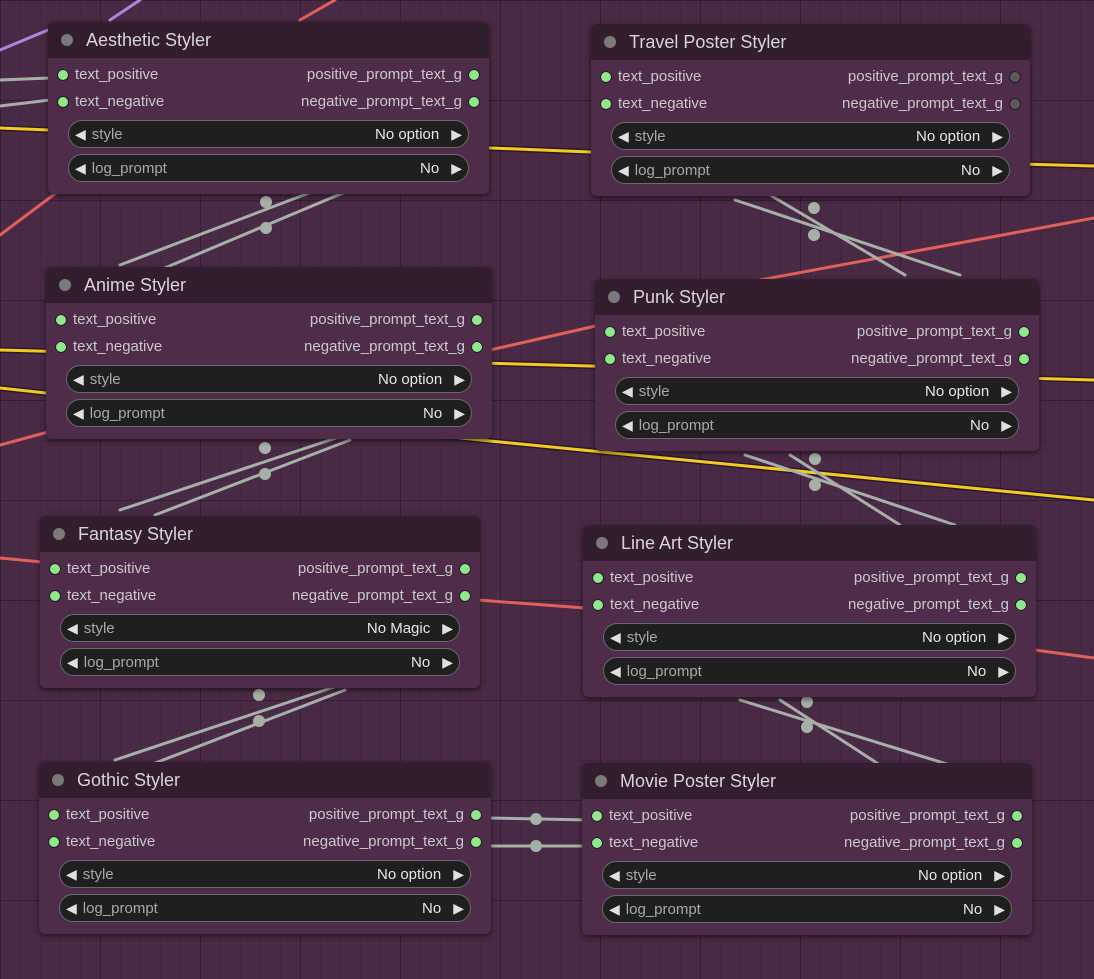 This screenshot has height=979, width=1094. What do you see at coordinates (809, 543) in the screenshot?
I see `node-header: Line Art Styler` at bounding box center [809, 543].